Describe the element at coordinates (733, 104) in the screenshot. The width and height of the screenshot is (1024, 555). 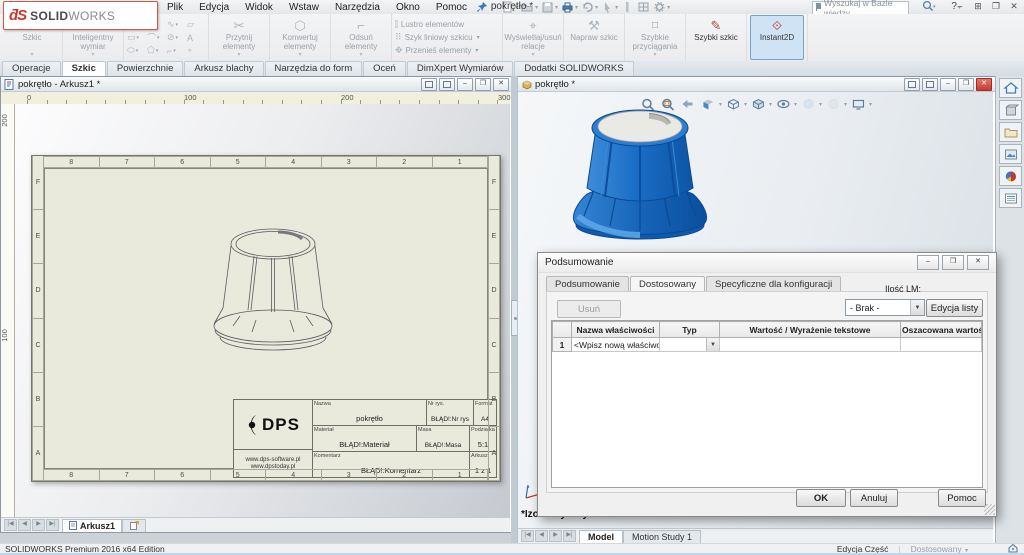
I see `view-orientation-button` at that location.